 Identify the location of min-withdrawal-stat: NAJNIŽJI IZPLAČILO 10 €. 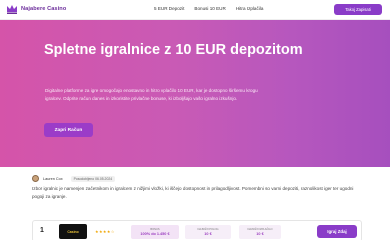
(260, 232).